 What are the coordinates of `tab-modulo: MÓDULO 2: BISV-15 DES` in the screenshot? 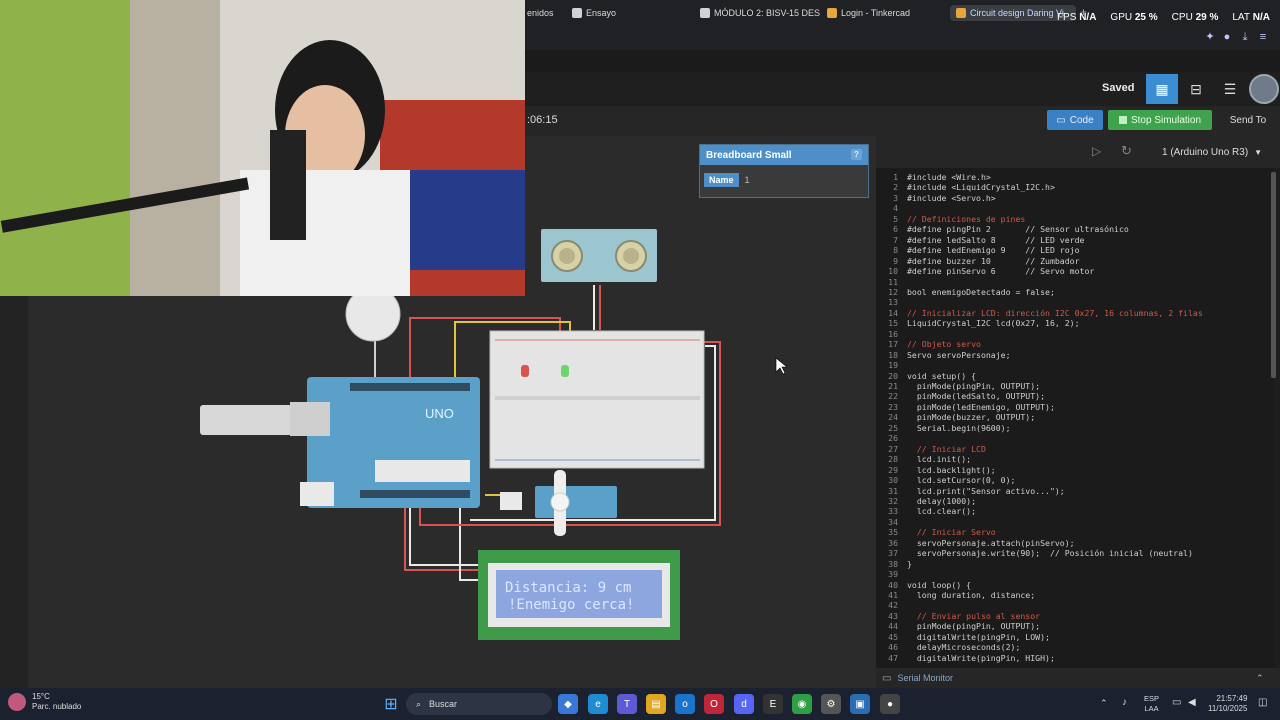 It's located at (760, 13).